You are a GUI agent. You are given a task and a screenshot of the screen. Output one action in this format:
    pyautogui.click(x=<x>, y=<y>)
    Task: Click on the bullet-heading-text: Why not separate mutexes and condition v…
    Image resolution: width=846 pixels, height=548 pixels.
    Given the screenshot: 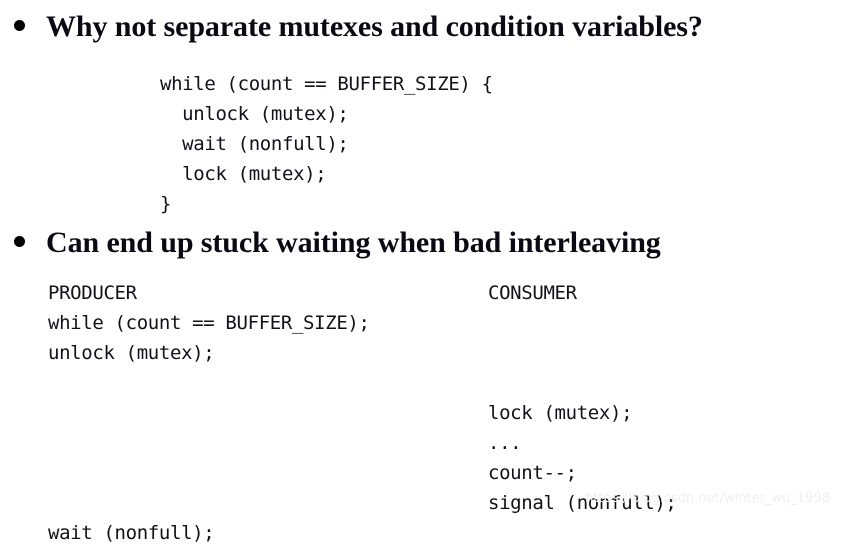 What is the action you would take?
    pyautogui.click(x=374, y=26)
    